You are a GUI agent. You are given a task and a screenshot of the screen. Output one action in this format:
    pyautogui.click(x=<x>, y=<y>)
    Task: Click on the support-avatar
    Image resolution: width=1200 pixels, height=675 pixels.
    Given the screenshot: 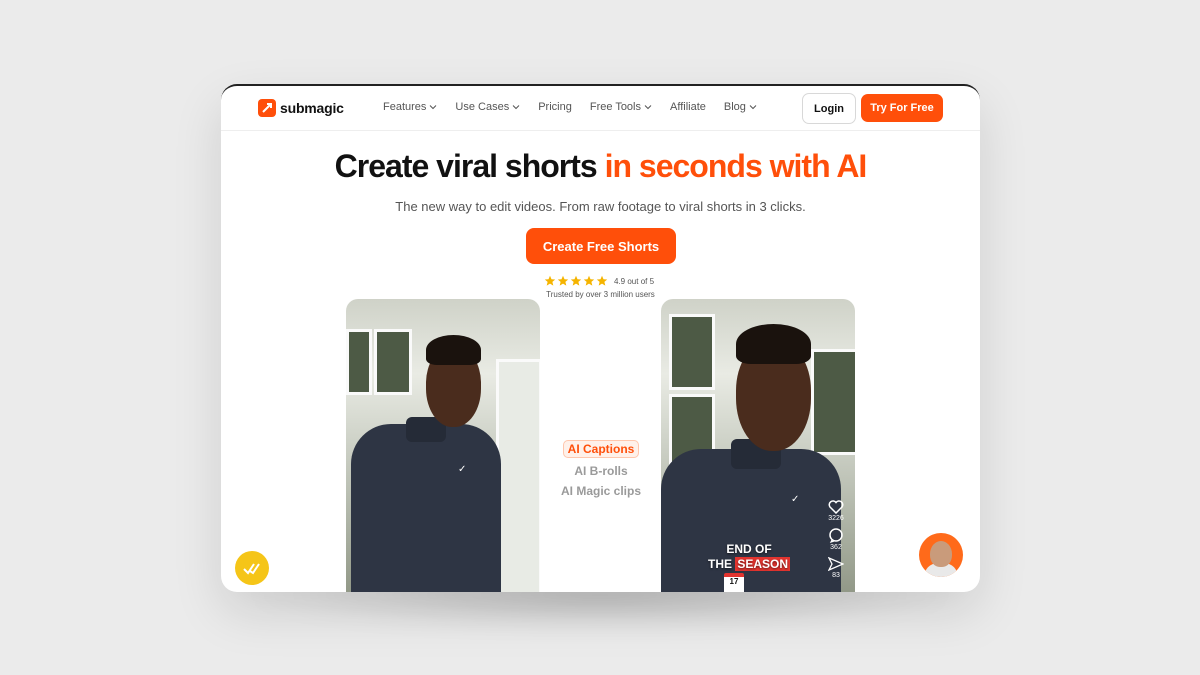 What is the action you would take?
    pyautogui.click(x=941, y=555)
    